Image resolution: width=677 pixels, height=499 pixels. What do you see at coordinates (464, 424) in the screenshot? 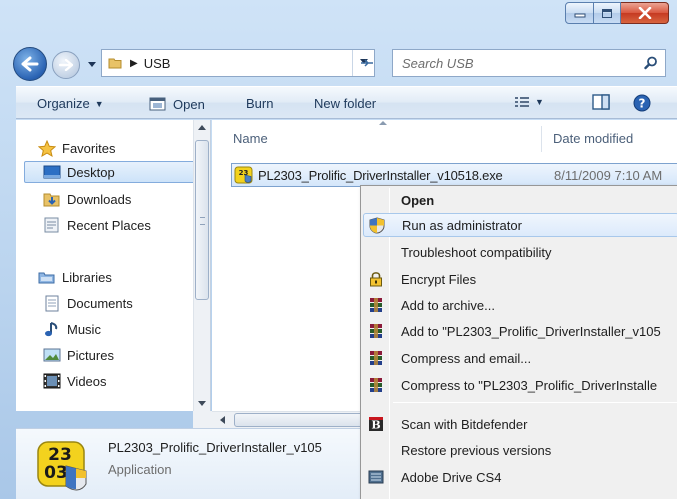
I see `menu-scan-bitdefender-label: Scan with Bitdefender` at bounding box center [464, 424].